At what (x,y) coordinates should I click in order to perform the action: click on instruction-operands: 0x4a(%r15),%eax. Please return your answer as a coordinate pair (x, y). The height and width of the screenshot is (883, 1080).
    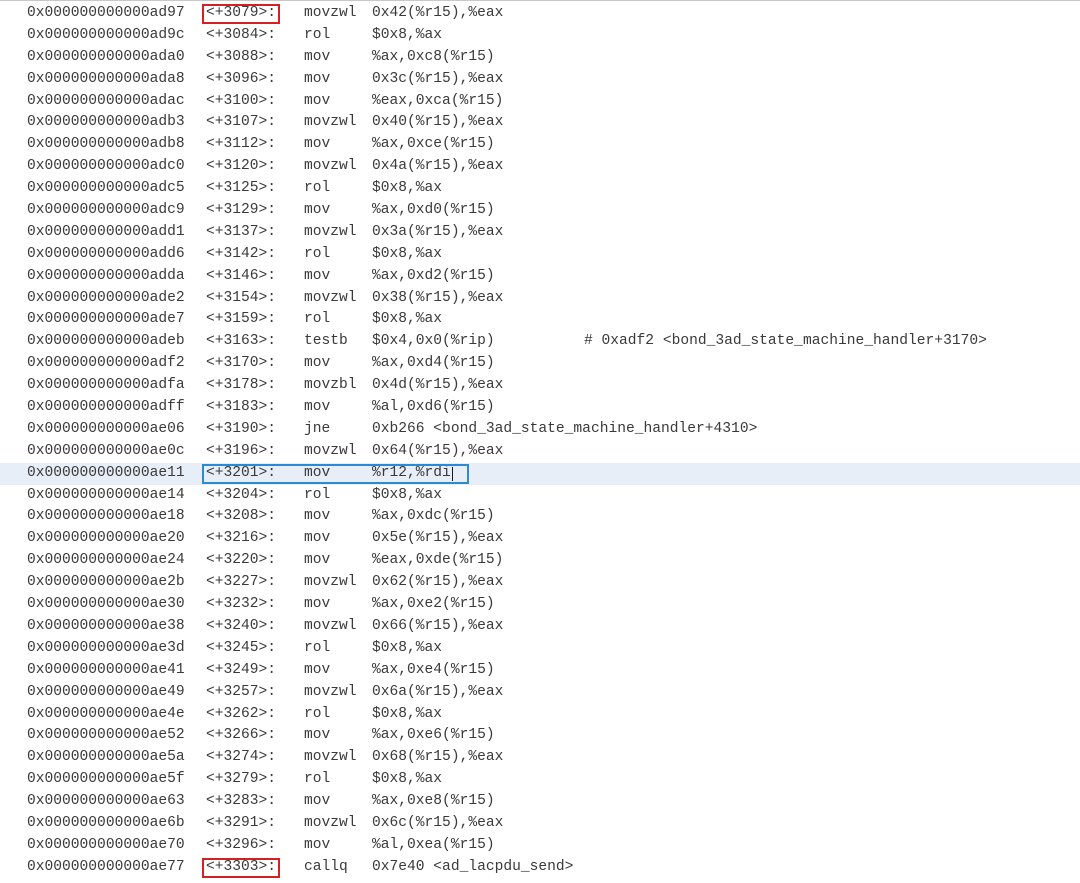
    Looking at the image, I should click on (438, 166).